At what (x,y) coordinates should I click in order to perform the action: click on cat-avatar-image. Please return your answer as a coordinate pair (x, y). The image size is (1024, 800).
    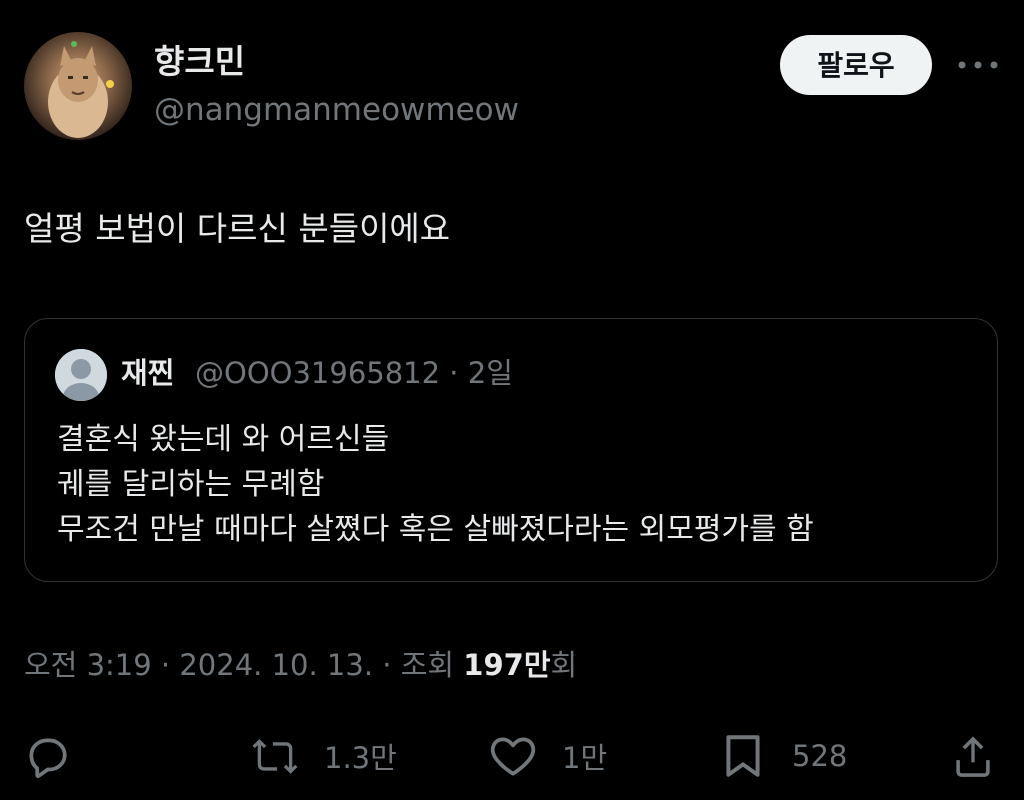
    Looking at the image, I should click on (81, 89).